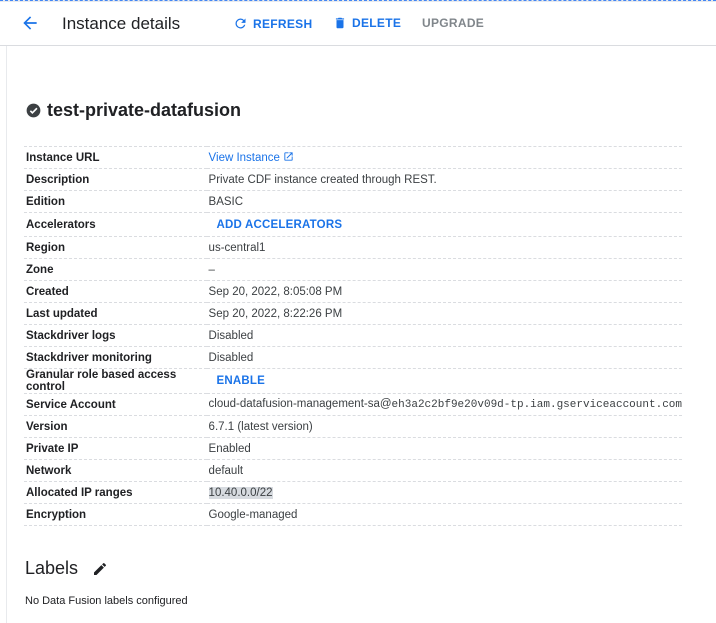  I want to click on enable-button: ENABLE, so click(241, 381).